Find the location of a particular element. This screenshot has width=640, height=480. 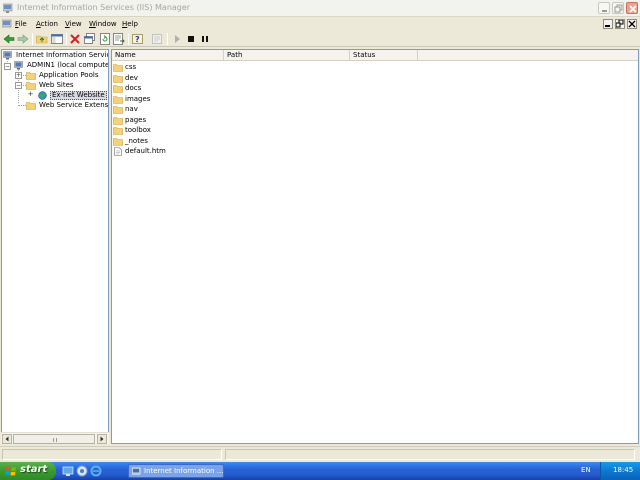

expand-website-toggle: + is located at coordinates (30, 95).